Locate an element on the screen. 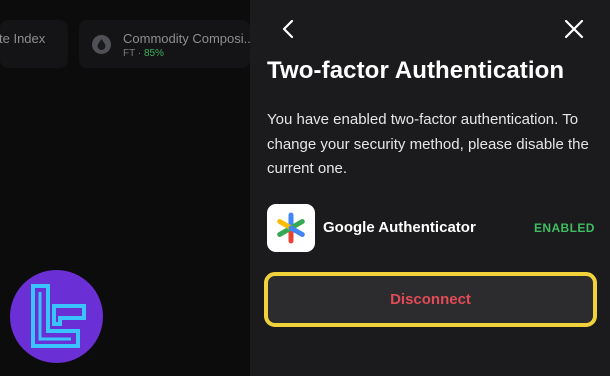 The image size is (610, 376). google-authenticator-icon is located at coordinates (291, 228).